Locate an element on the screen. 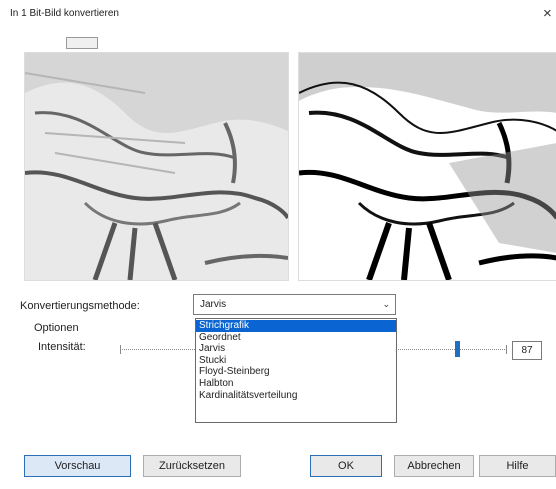 The width and height of the screenshot is (556, 489). intensity-label: Intensität: is located at coordinates (62, 347).